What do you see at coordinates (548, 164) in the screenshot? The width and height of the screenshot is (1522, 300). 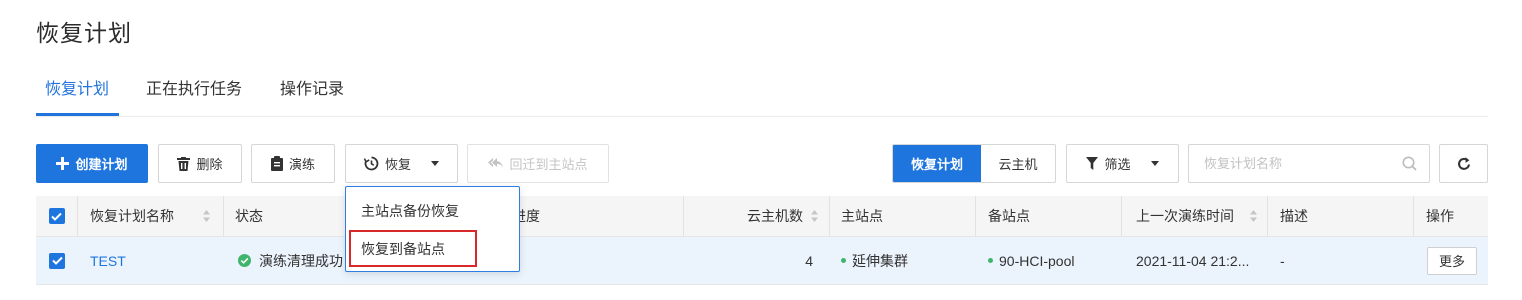 I see `migrate-back-label: 回迁到主站点` at bounding box center [548, 164].